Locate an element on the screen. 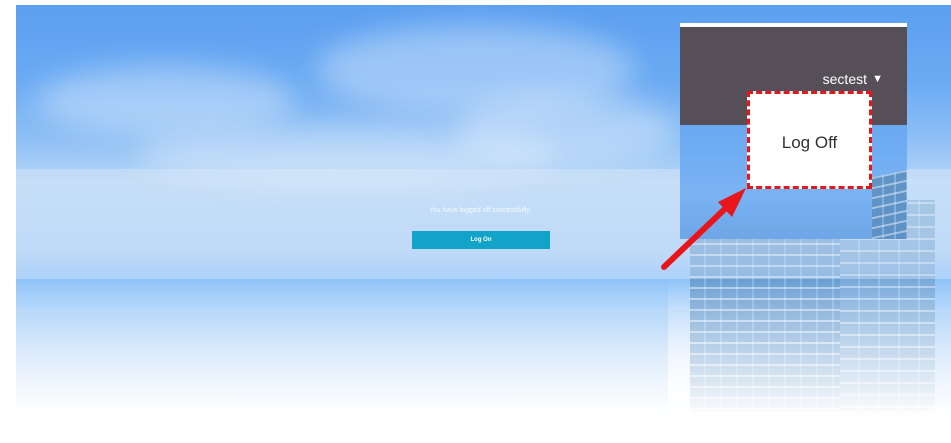  log-off-menu-item: Log Off is located at coordinates (809, 140).